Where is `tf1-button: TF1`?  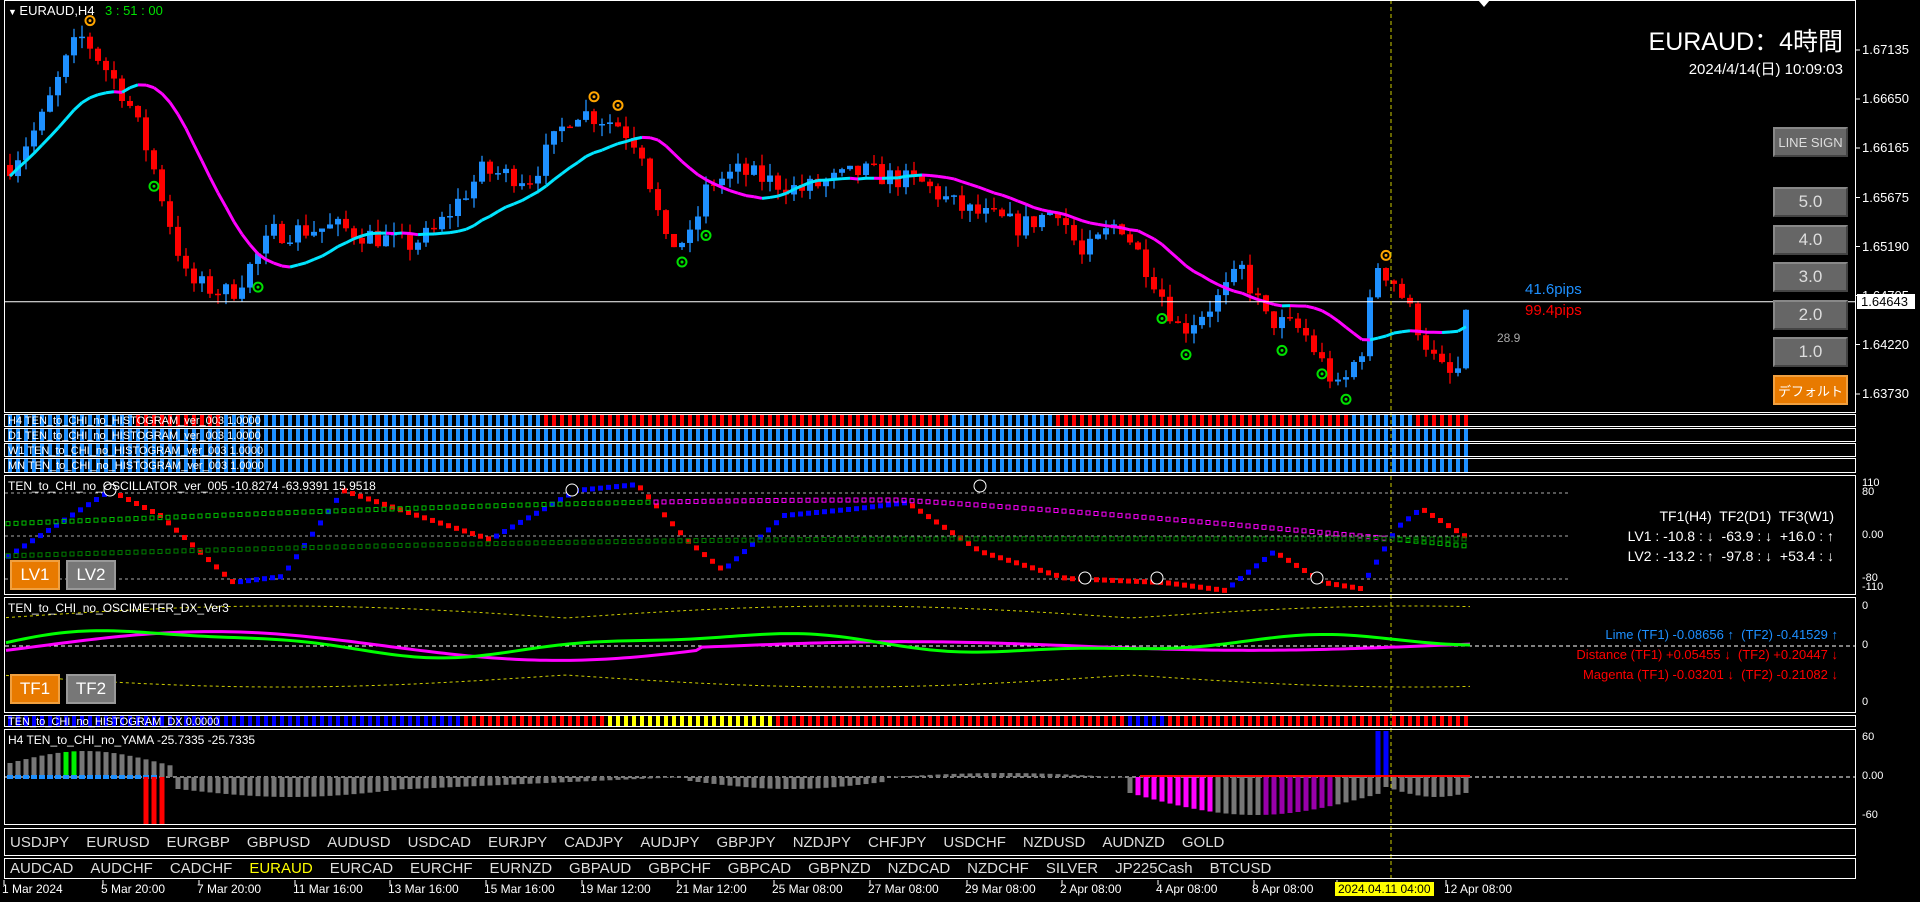
tf1-button: TF1 is located at coordinates (35, 689).